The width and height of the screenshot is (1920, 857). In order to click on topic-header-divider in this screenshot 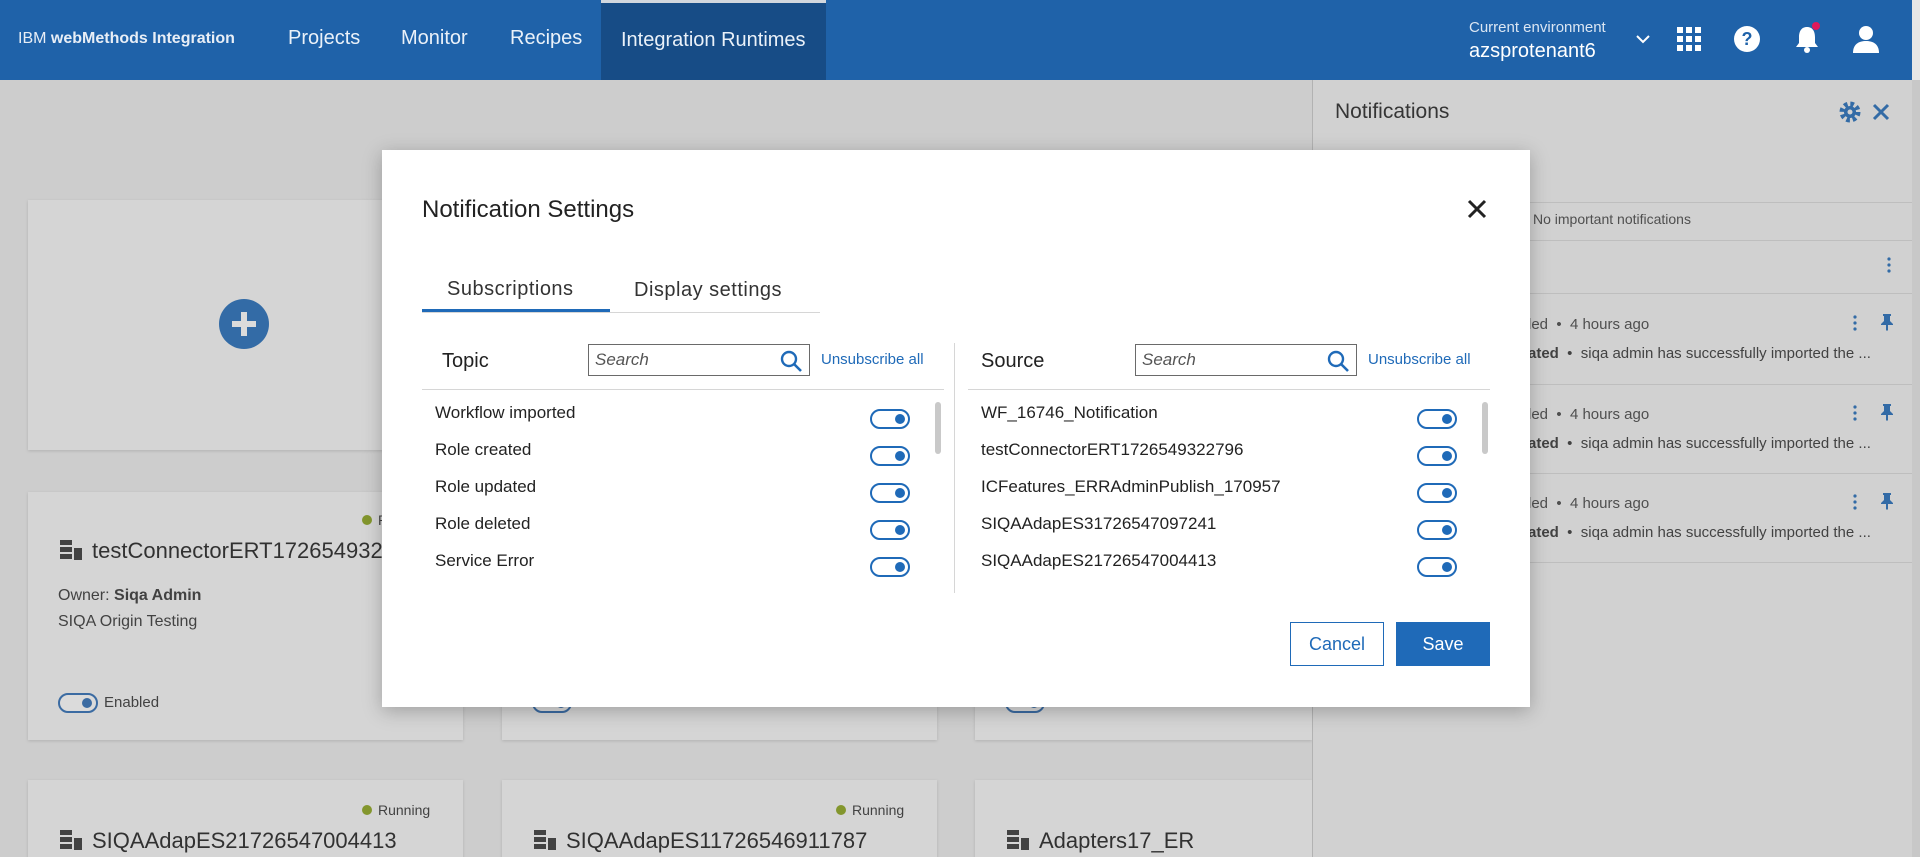, I will do `click(683, 389)`.